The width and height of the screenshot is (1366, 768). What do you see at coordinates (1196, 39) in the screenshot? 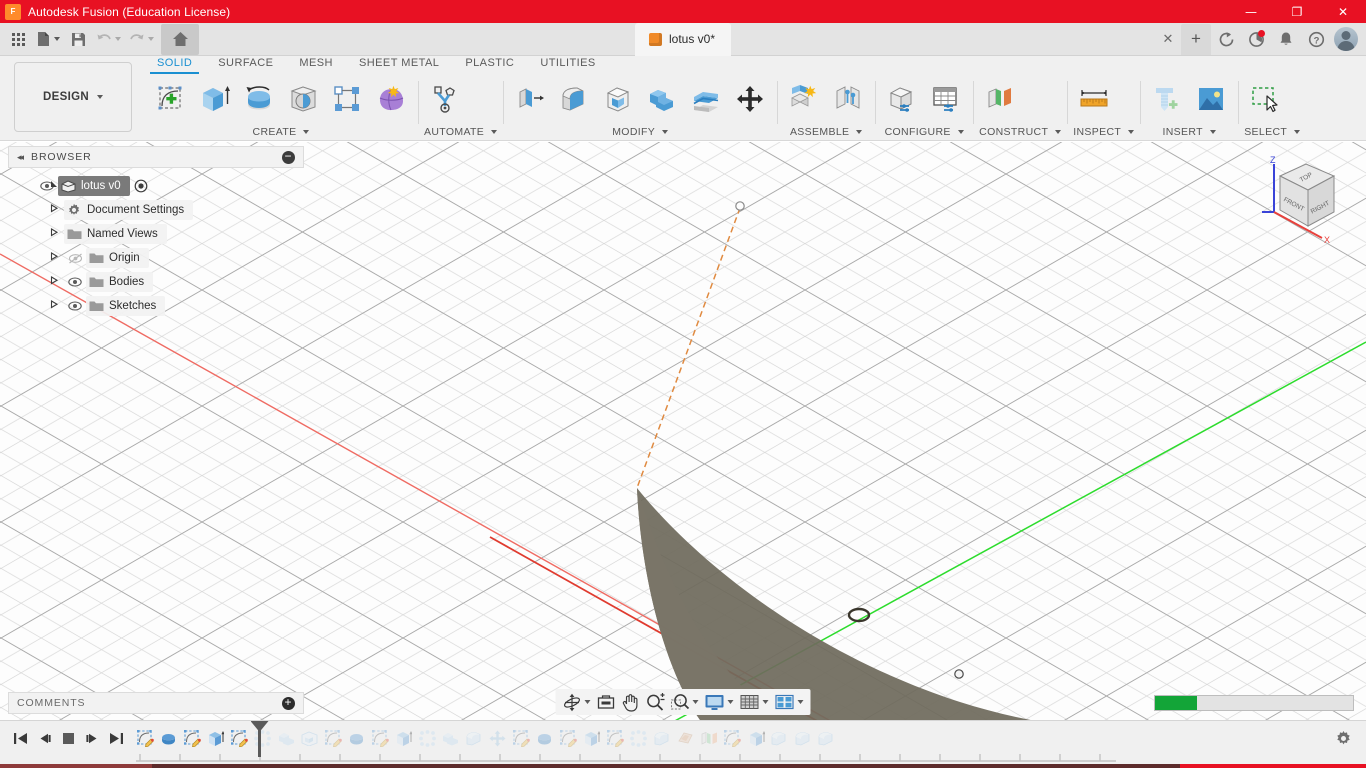
I see `new-tab-button: +` at bounding box center [1196, 39].